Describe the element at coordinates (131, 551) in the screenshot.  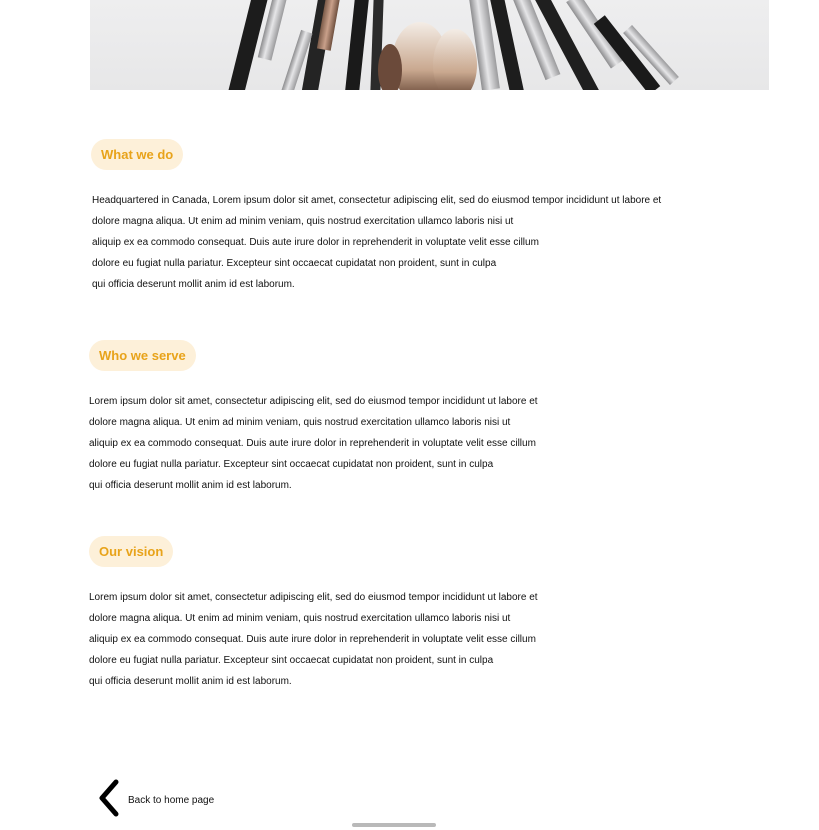
I see `section-heading-our-vision: Our vision` at that location.